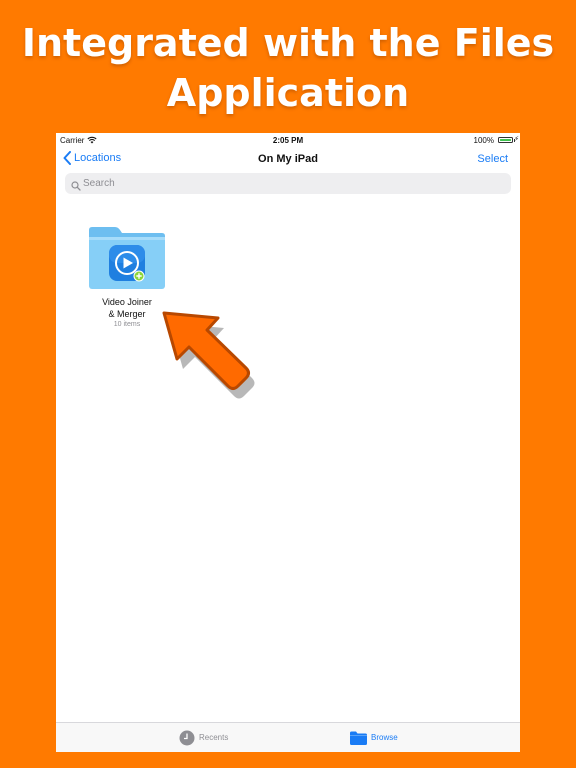  I want to click on tab-recents: Recents, so click(203, 737).